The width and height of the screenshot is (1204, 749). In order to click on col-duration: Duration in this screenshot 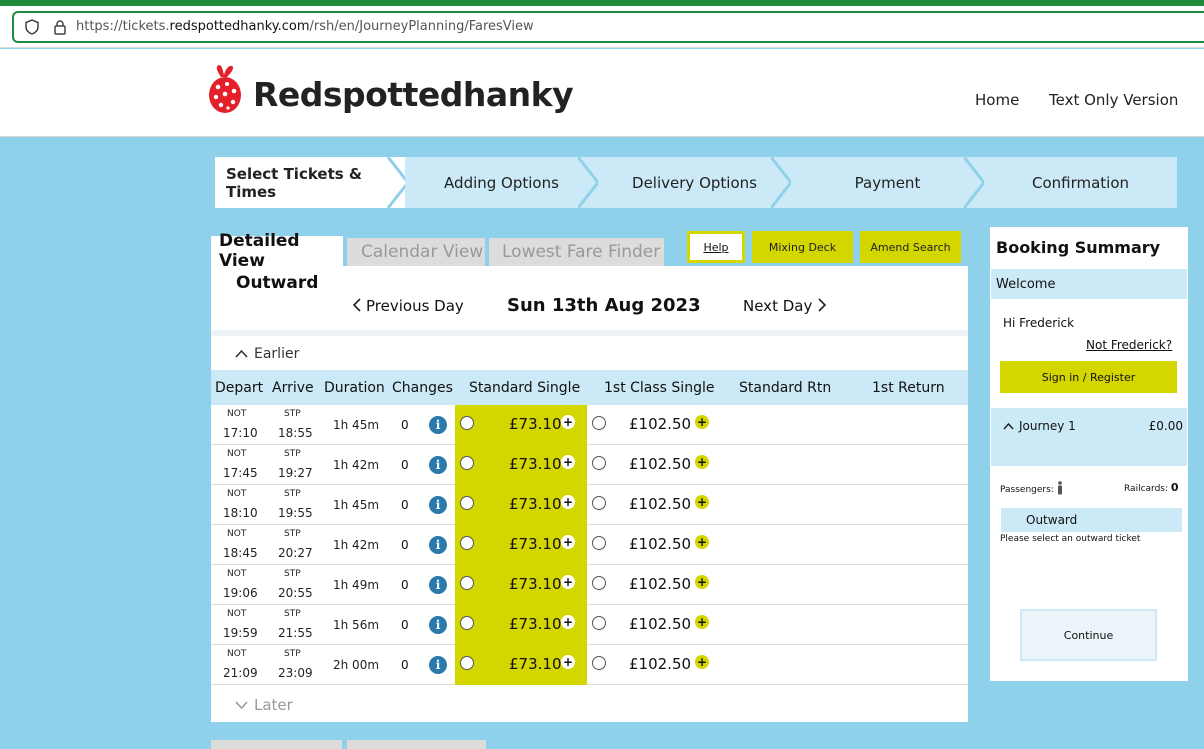, I will do `click(354, 387)`.